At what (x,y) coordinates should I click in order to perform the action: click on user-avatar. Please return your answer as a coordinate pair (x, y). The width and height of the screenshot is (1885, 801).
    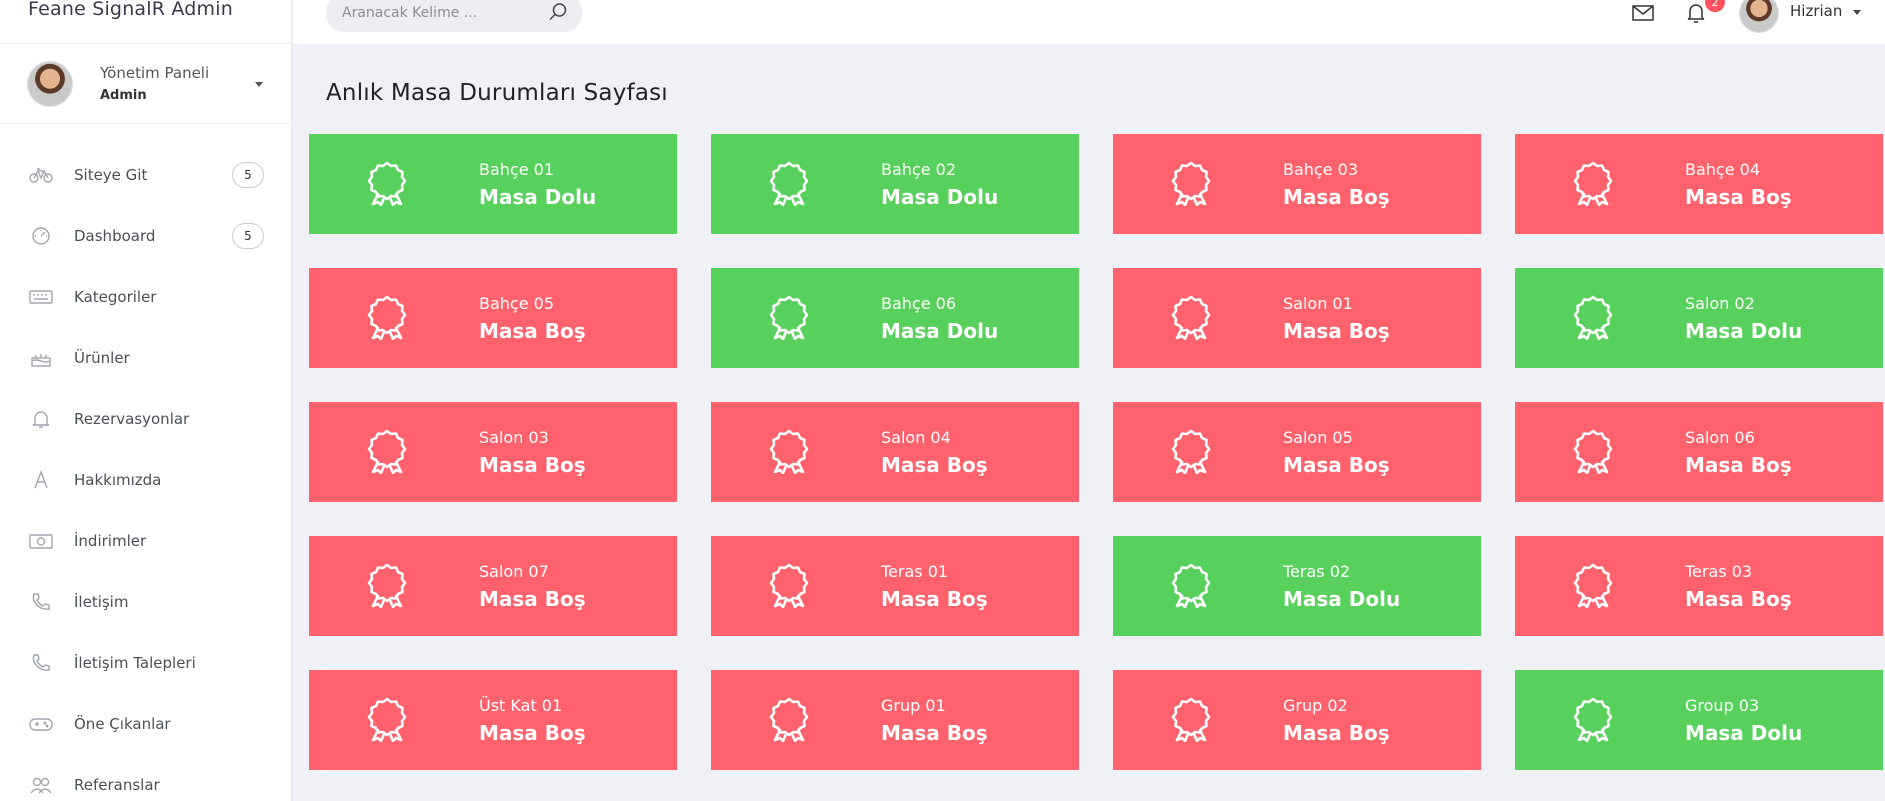
    Looking at the image, I should click on (1759, 16).